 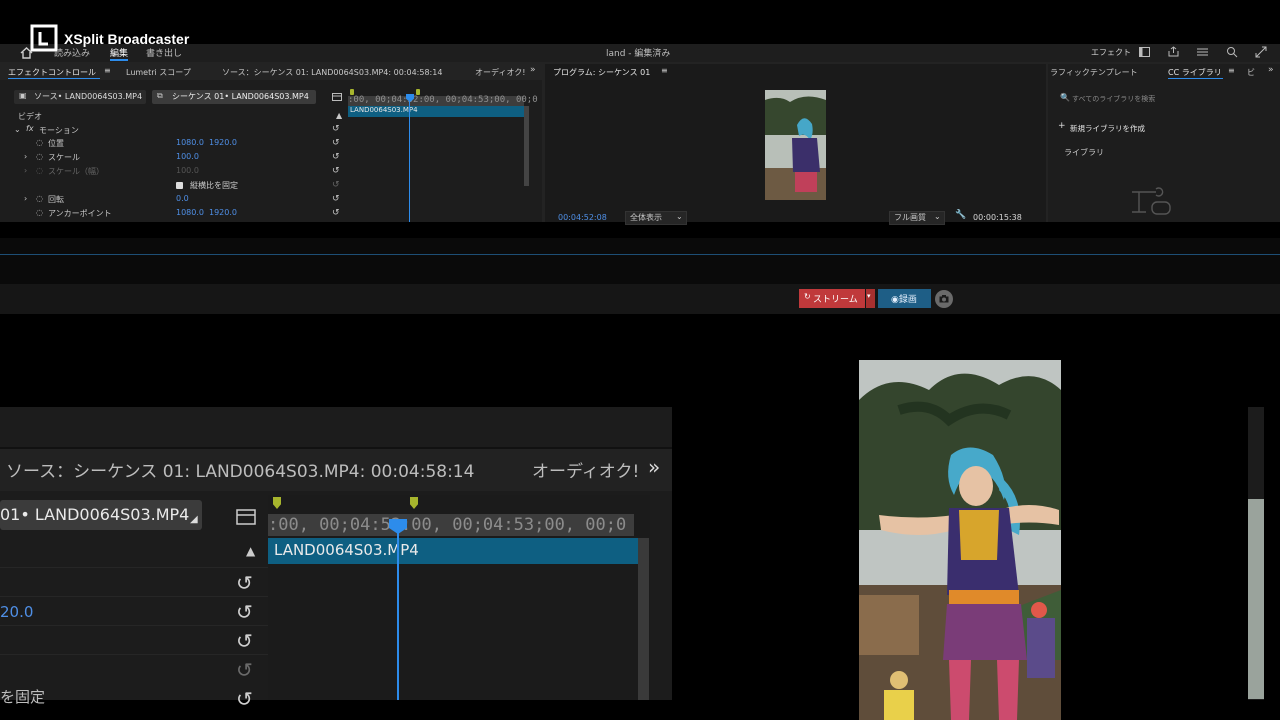 What do you see at coordinates (158, 72) in the screenshot?
I see `tab-lumetri-scopes: Lumetri スコープ` at bounding box center [158, 72].